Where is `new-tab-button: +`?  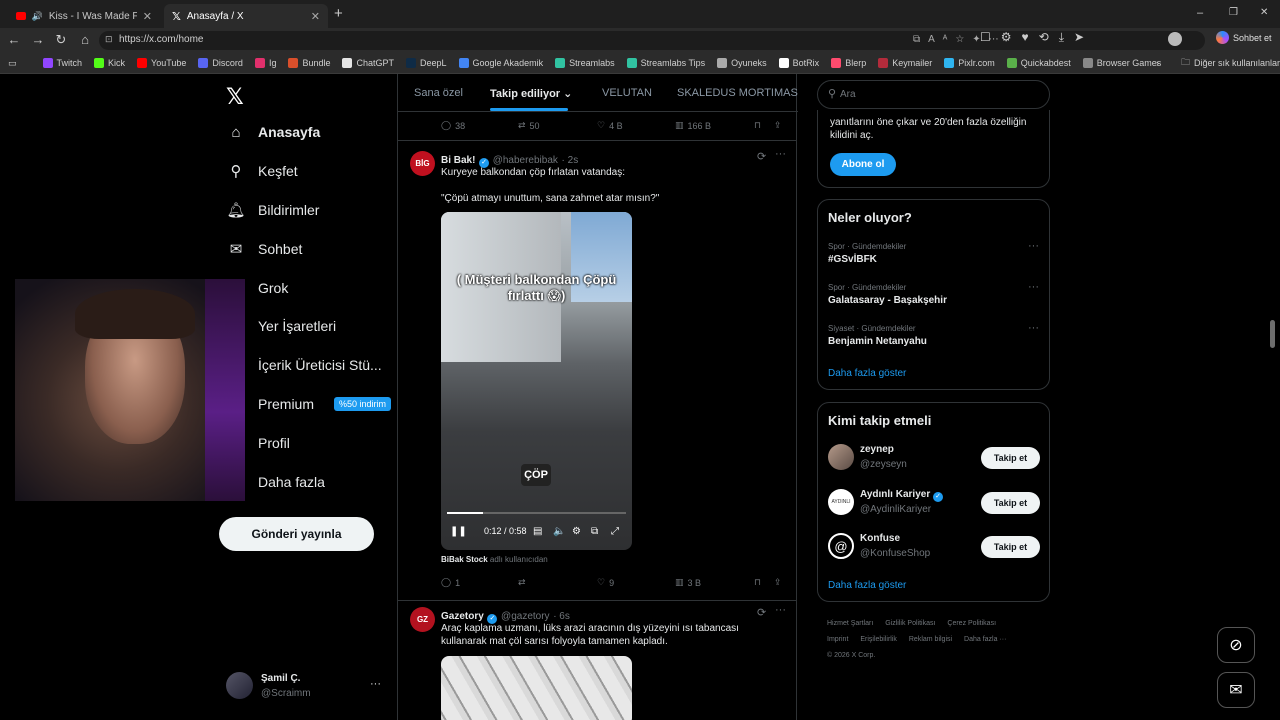 new-tab-button: + is located at coordinates (338, 13).